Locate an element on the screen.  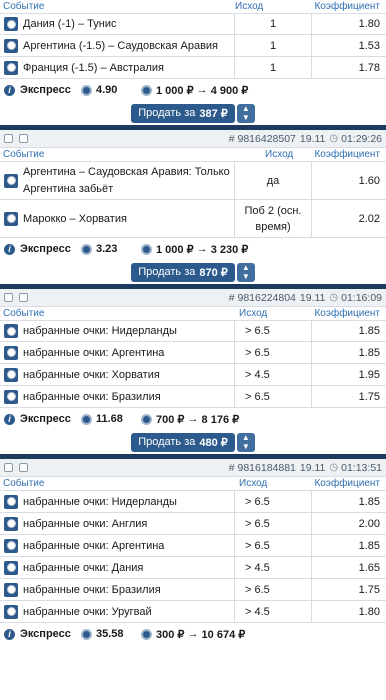
stake: 1 000 ₽ is located at coordinates (175, 90).